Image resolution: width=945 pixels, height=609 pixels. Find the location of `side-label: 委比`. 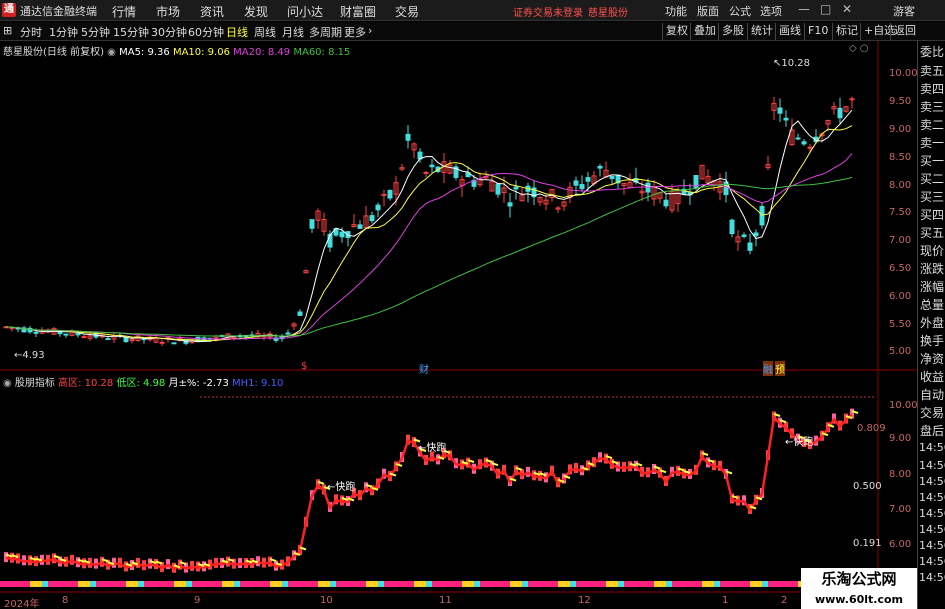

side-label: 委比 is located at coordinates (932, 52).